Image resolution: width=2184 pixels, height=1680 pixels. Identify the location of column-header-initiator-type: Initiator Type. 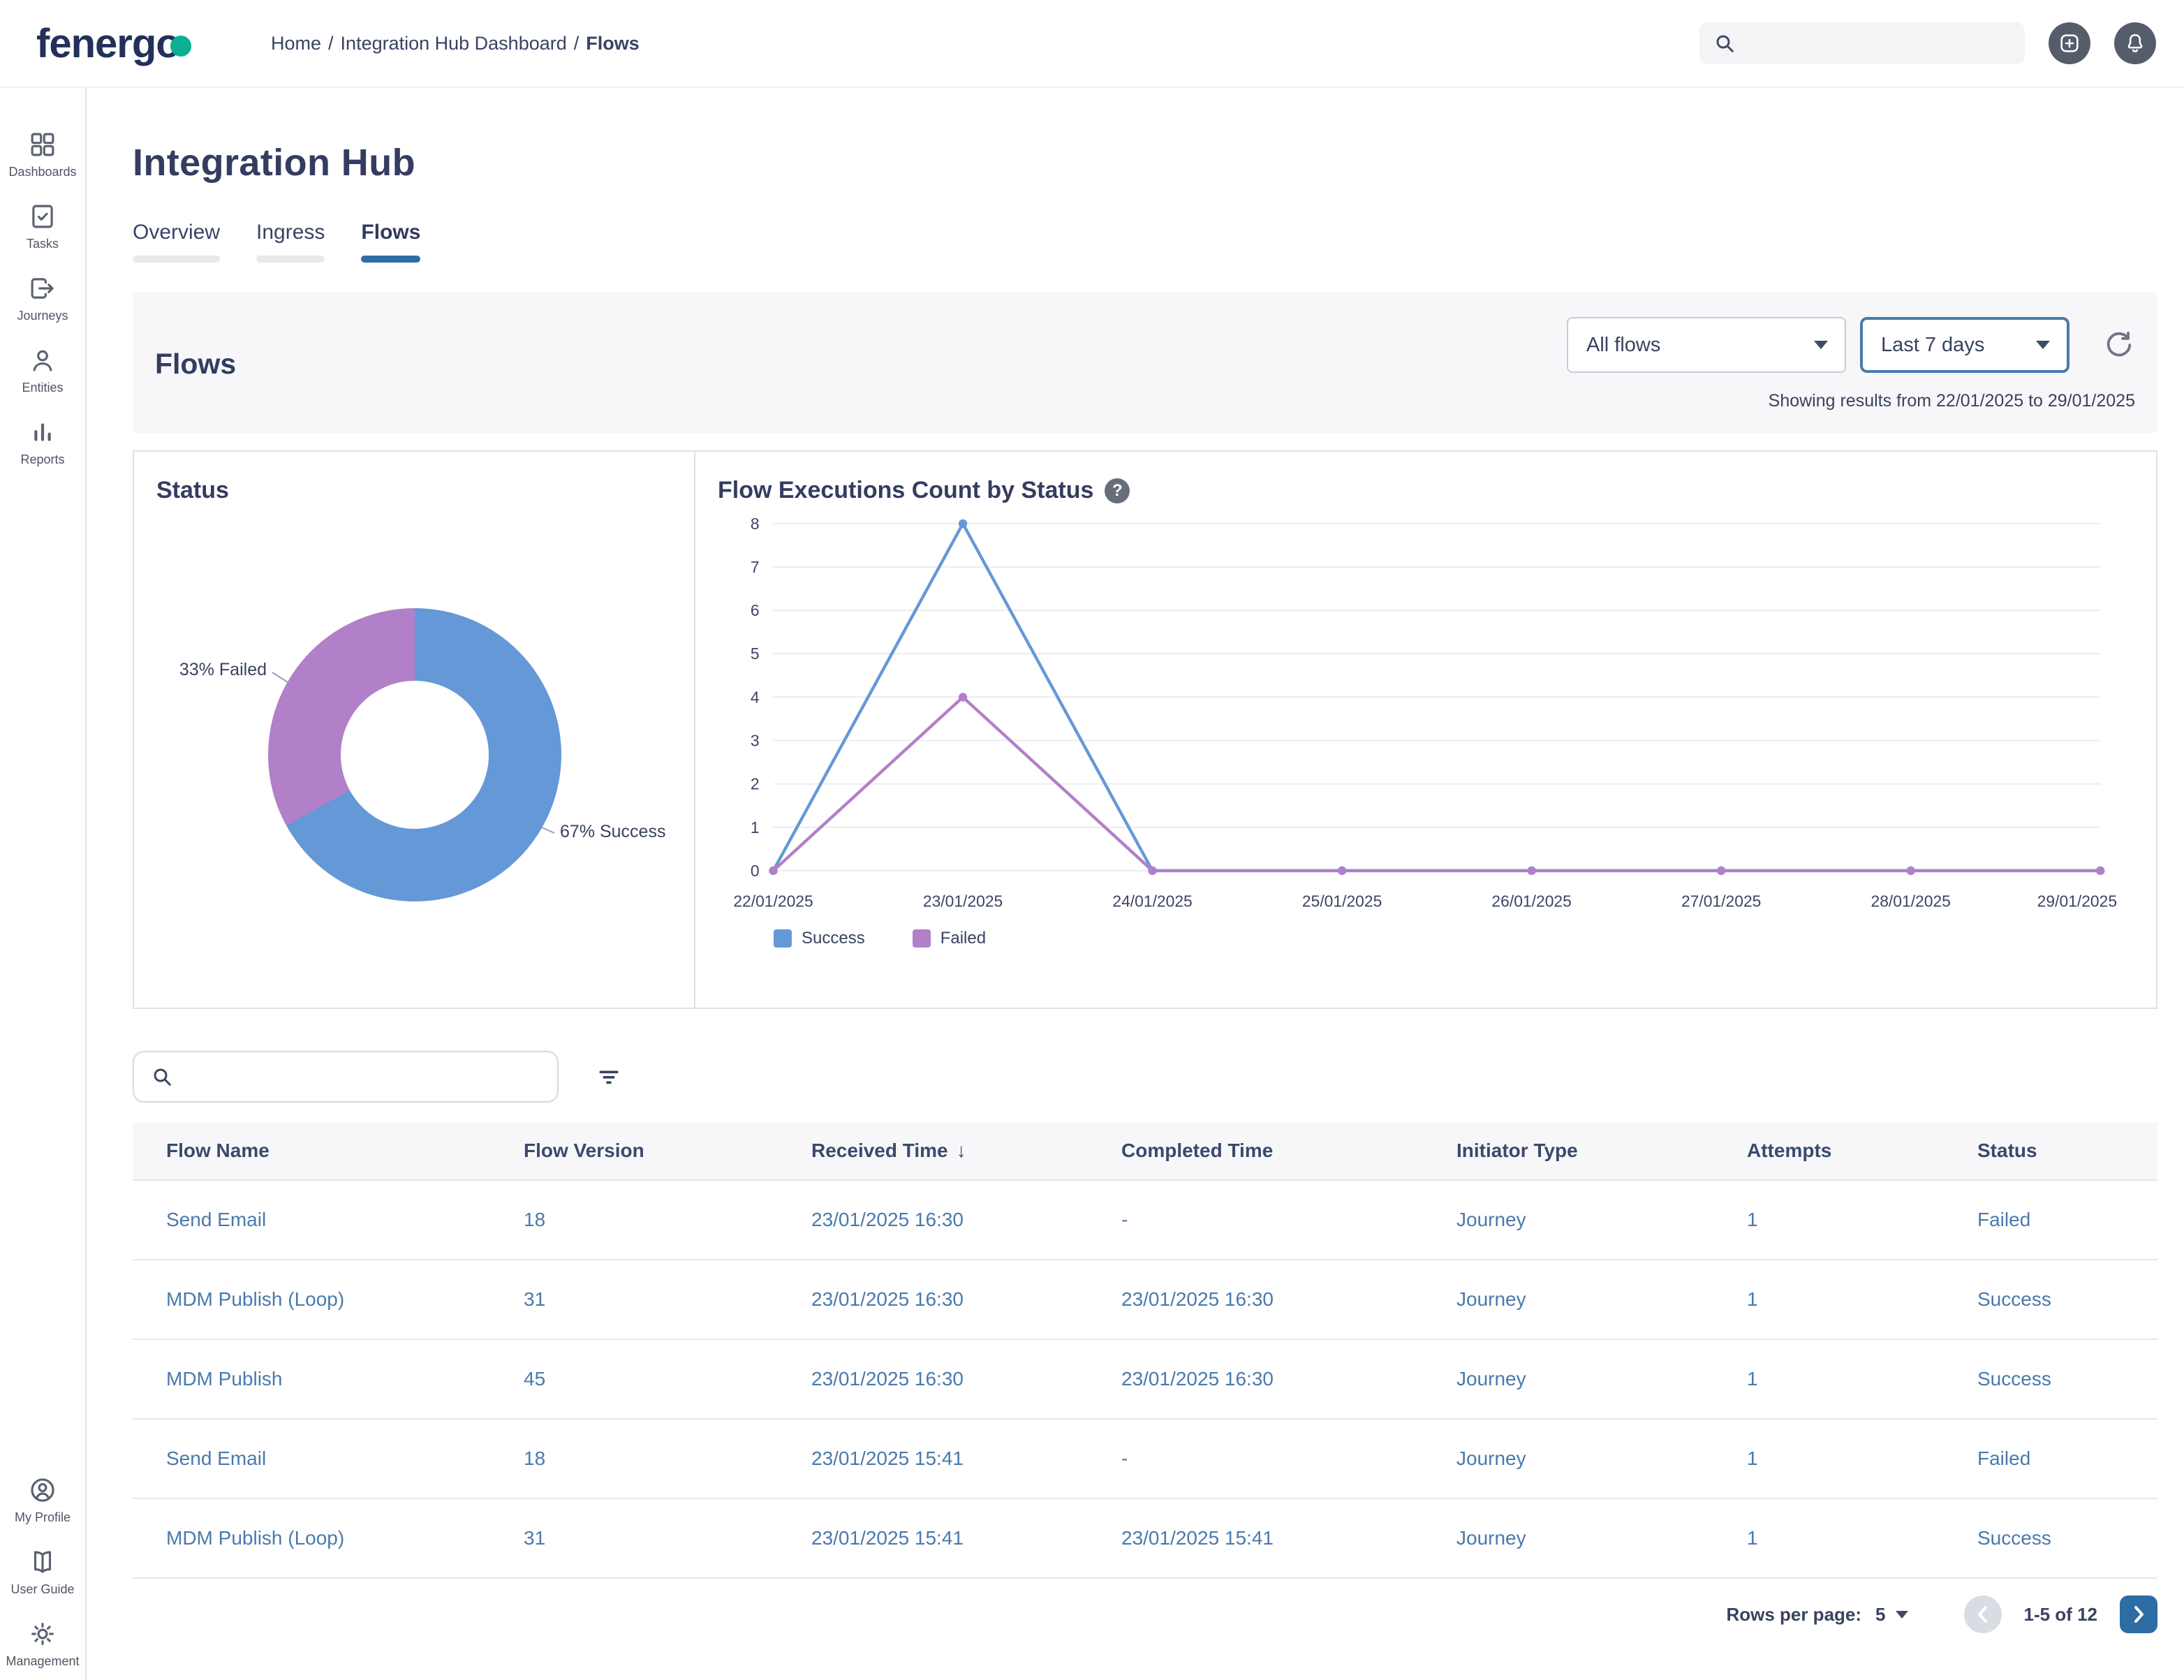
(1568, 1151).